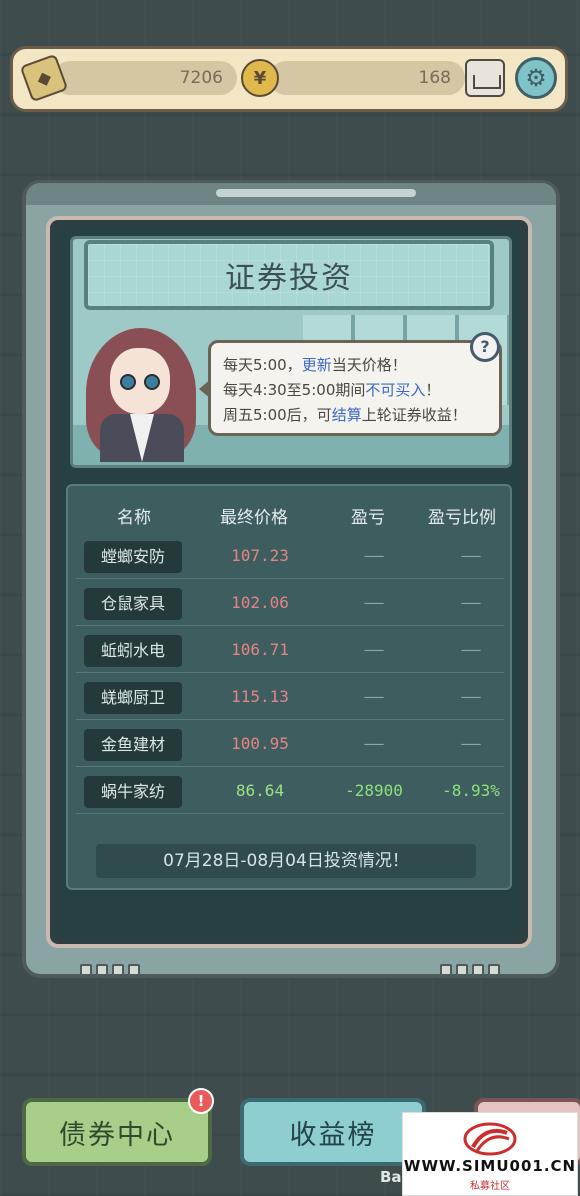 This screenshot has width=580, height=1196. What do you see at coordinates (490, 1186) in the screenshot?
I see `watermark-subtitle: 私募社区` at bounding box center [490, 1186].